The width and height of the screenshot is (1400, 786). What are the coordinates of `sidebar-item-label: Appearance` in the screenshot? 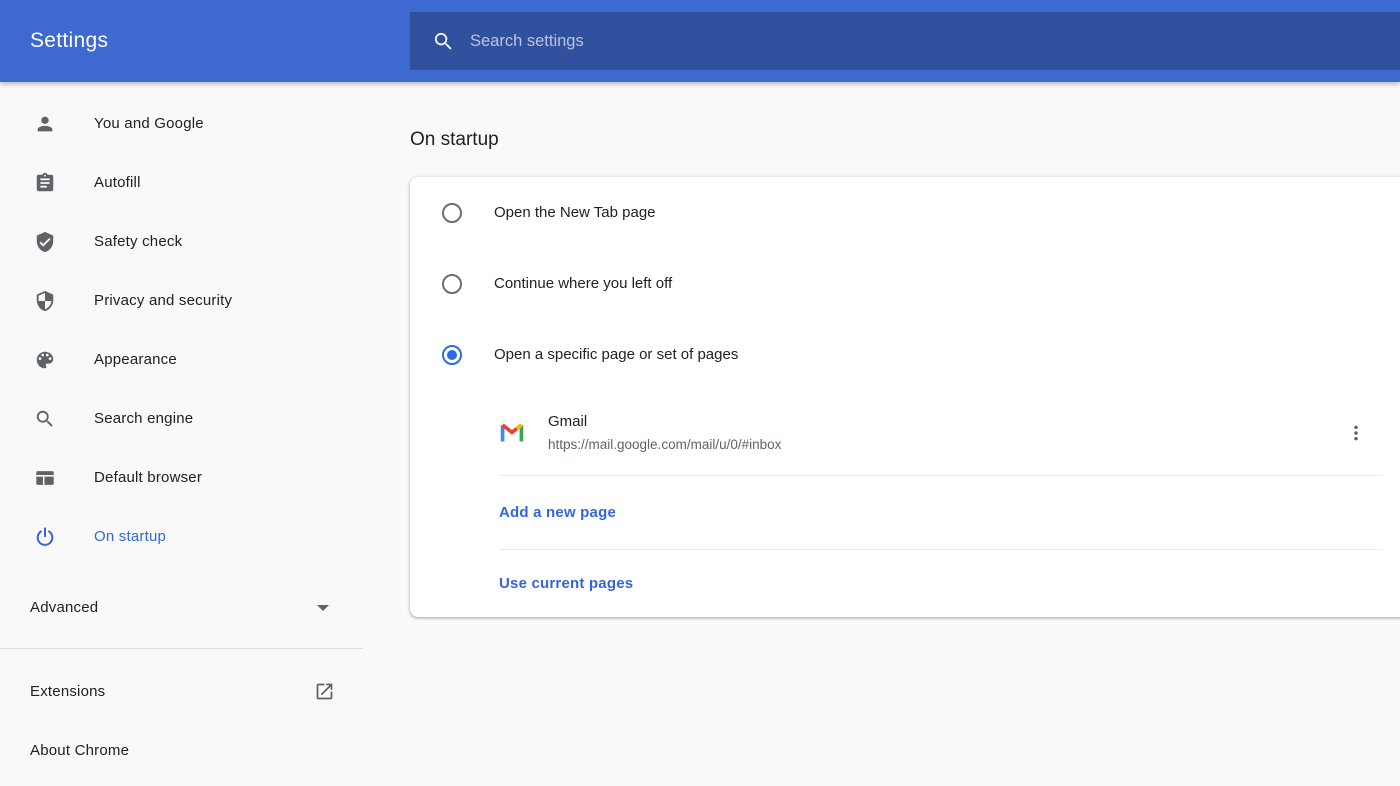 It's located at (135, 359).